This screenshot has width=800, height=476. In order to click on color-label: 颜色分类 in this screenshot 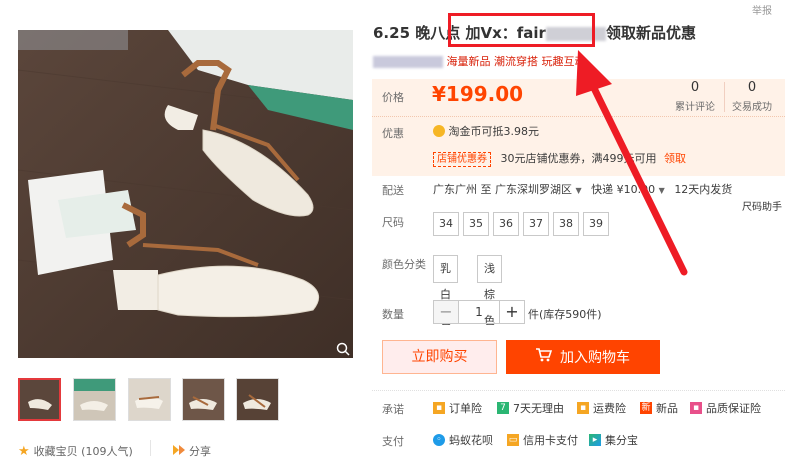, I will do `click(404, 264)`.